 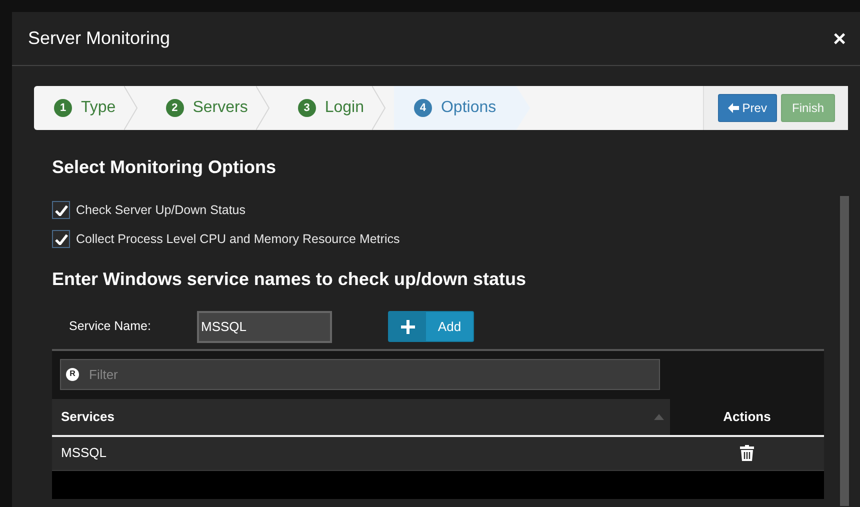 What do you see at coordinates (264, 326) in the screenshot?
I see `service-name-field: MSSQL` at bounding box center [264, 326].